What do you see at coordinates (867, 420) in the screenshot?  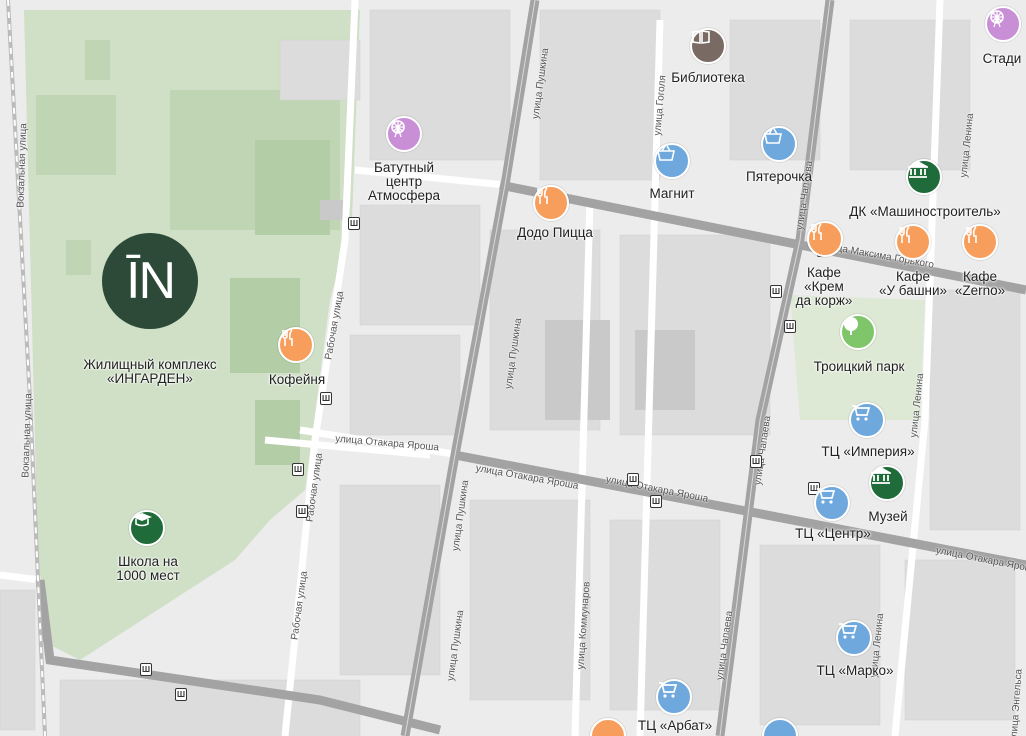 I see `poi-imperiya` at bounding box center [867, 420].